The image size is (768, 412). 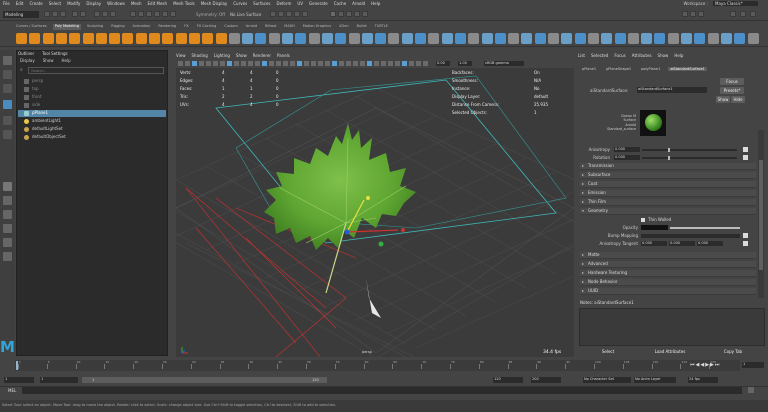 What do you see at coordinates (66, 27) in the screenshot?
I see `tab-poly-modeling: Poly Modeling` at bounding box center [66, 27].